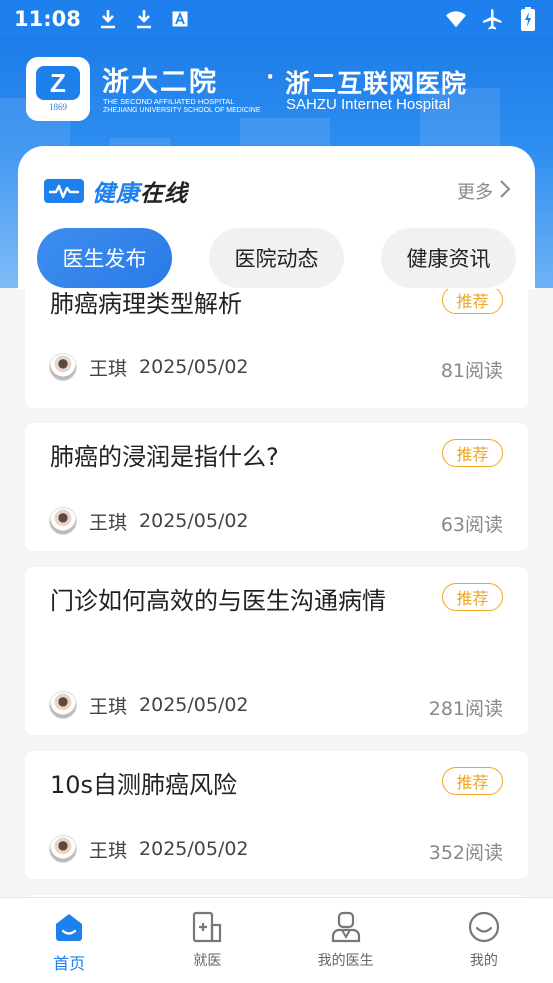 The height and width of the screenshot is (983, 553). Describe the element at coordinates (368, 104) in the screenshot. I see `internet-hospital-name-en: SAHZU Internet Hospital` at that location.